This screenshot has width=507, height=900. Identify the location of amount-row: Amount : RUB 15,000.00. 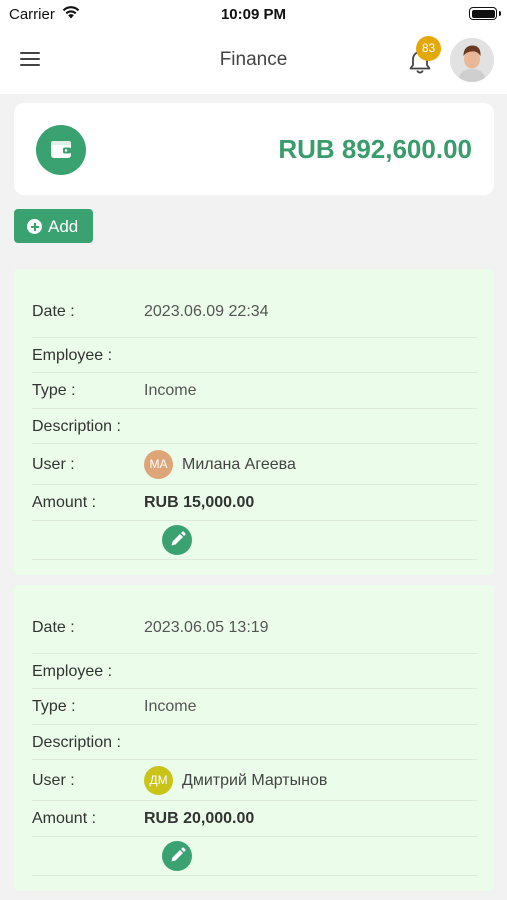
(254, 503).